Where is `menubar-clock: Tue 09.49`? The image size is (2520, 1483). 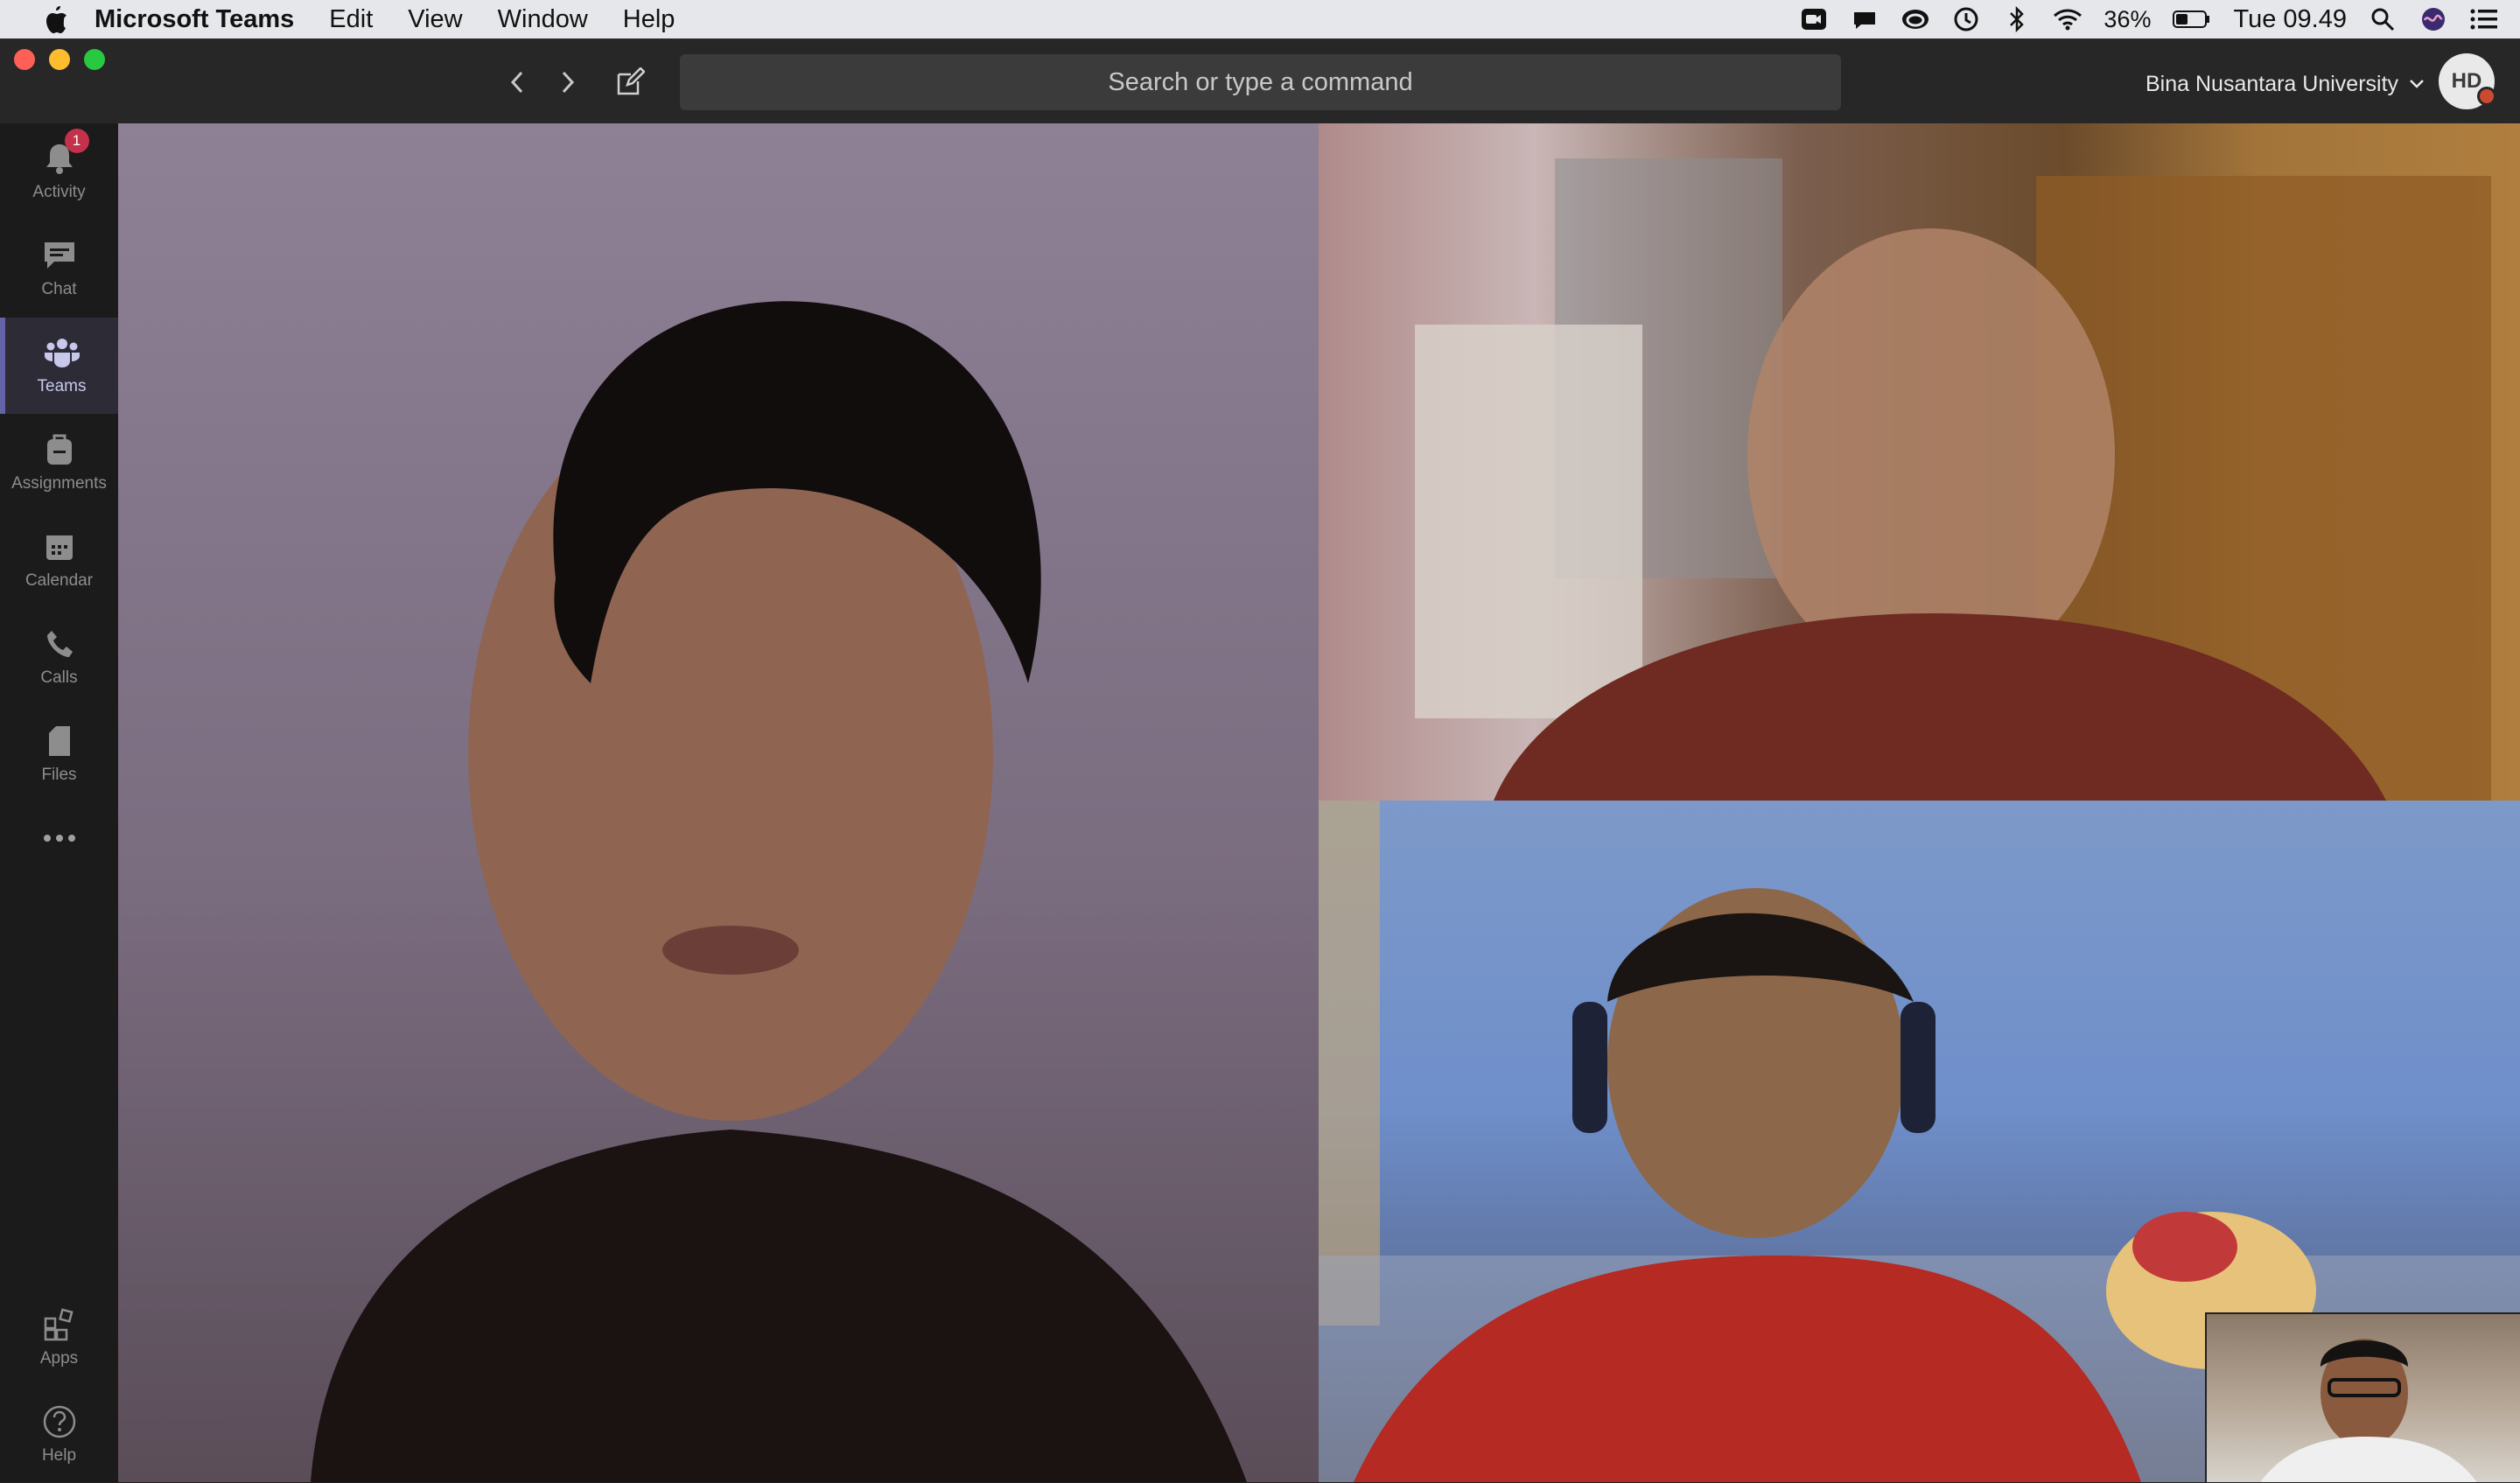 menubar-clock: Tue 09.49 is located at coordinates (2290, 19).